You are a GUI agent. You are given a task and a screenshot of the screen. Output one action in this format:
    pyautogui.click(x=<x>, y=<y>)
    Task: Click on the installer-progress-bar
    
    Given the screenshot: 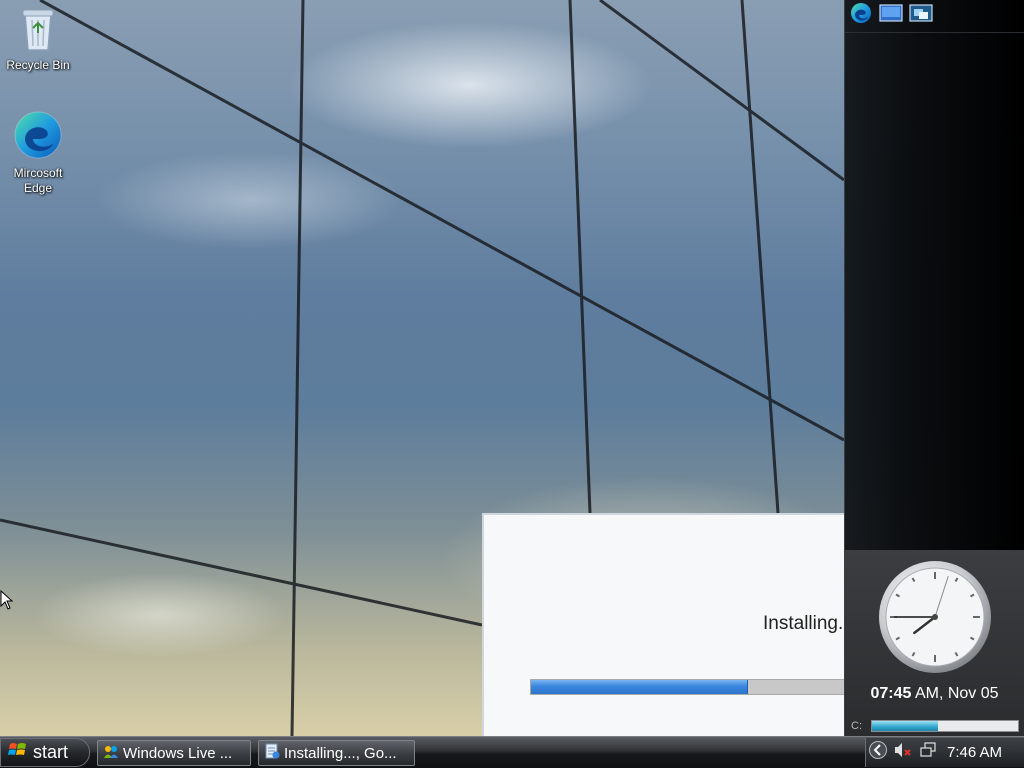 What is the action you would take?
    pyautogui.click(x=687, y=687)
    